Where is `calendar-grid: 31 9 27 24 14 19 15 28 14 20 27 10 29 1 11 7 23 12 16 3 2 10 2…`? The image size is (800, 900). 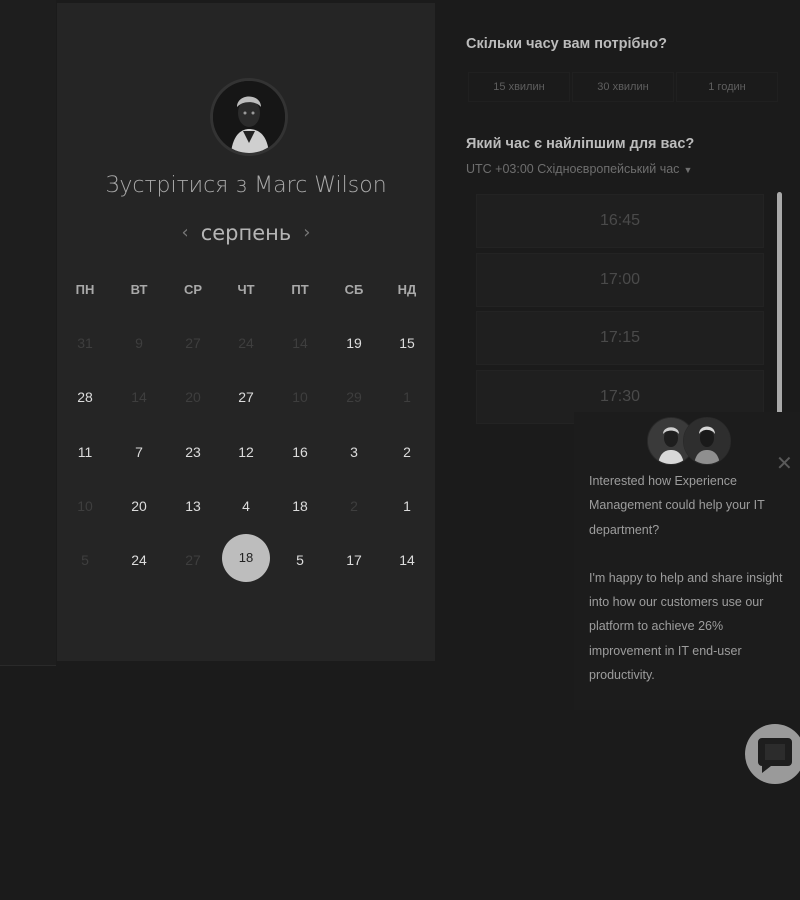 calendar-grid: 31 9 27 24 14 19 15 28 14 20 27 10 29 1 11 7 23 12 16 3 2 10 2… is located at coordinates (246, 461).